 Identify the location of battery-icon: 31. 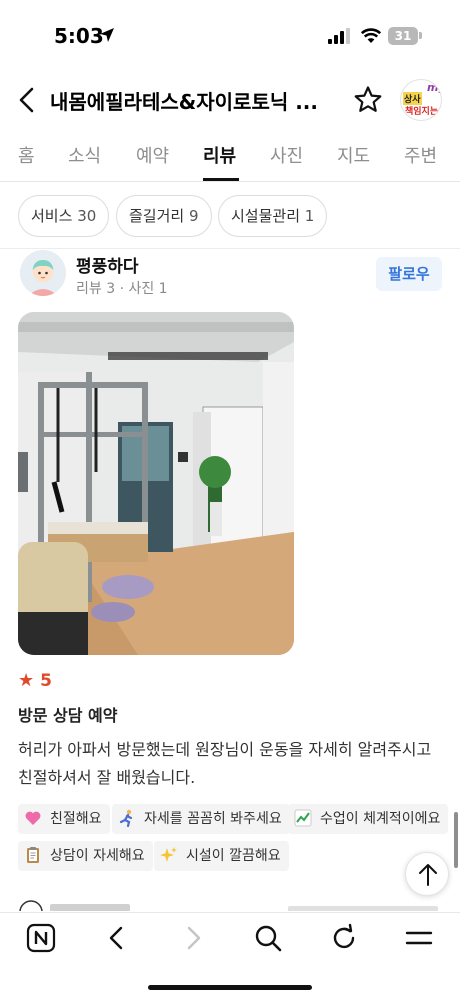
(403, 36).